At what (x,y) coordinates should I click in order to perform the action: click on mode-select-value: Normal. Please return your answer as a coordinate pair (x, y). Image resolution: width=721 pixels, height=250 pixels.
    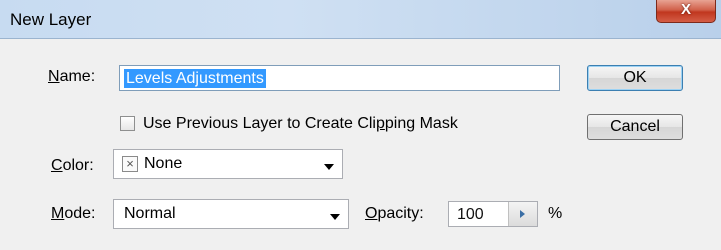
    Looking at the image, I should click on (150, 213).